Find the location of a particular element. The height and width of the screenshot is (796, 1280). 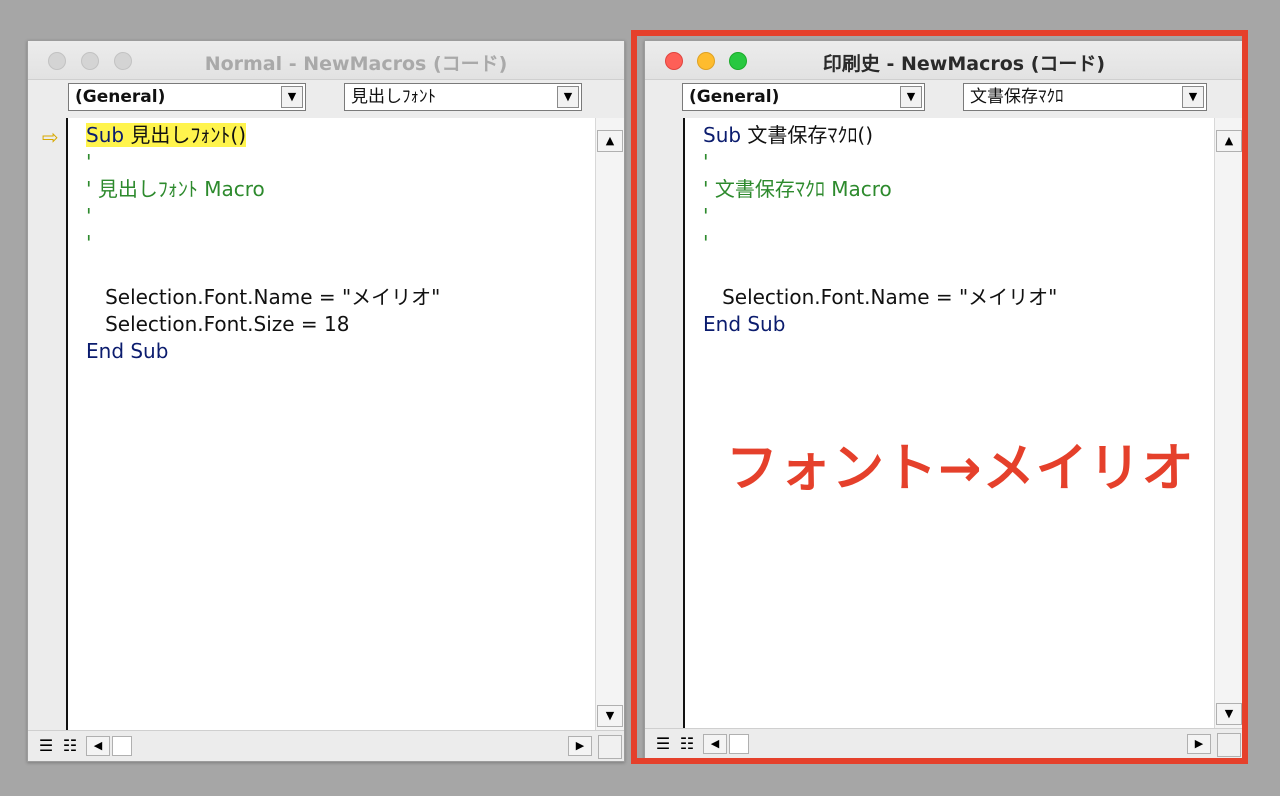

titlebar: Normal - NewMacros (コード) is located at coordinates (326, 60).